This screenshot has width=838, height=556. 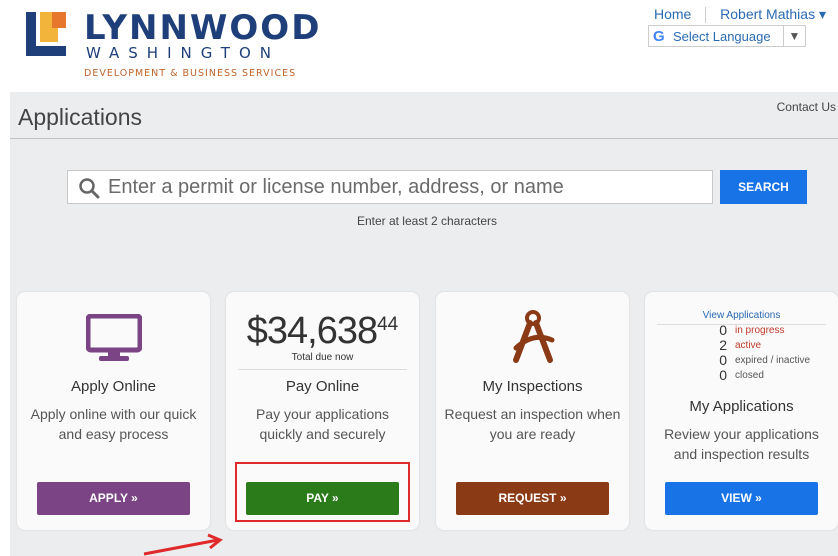 What do you see at coordinates (183, 544) in the screenshot?
I see `annotation-arrow-icon` at bounding box center [183, 544].